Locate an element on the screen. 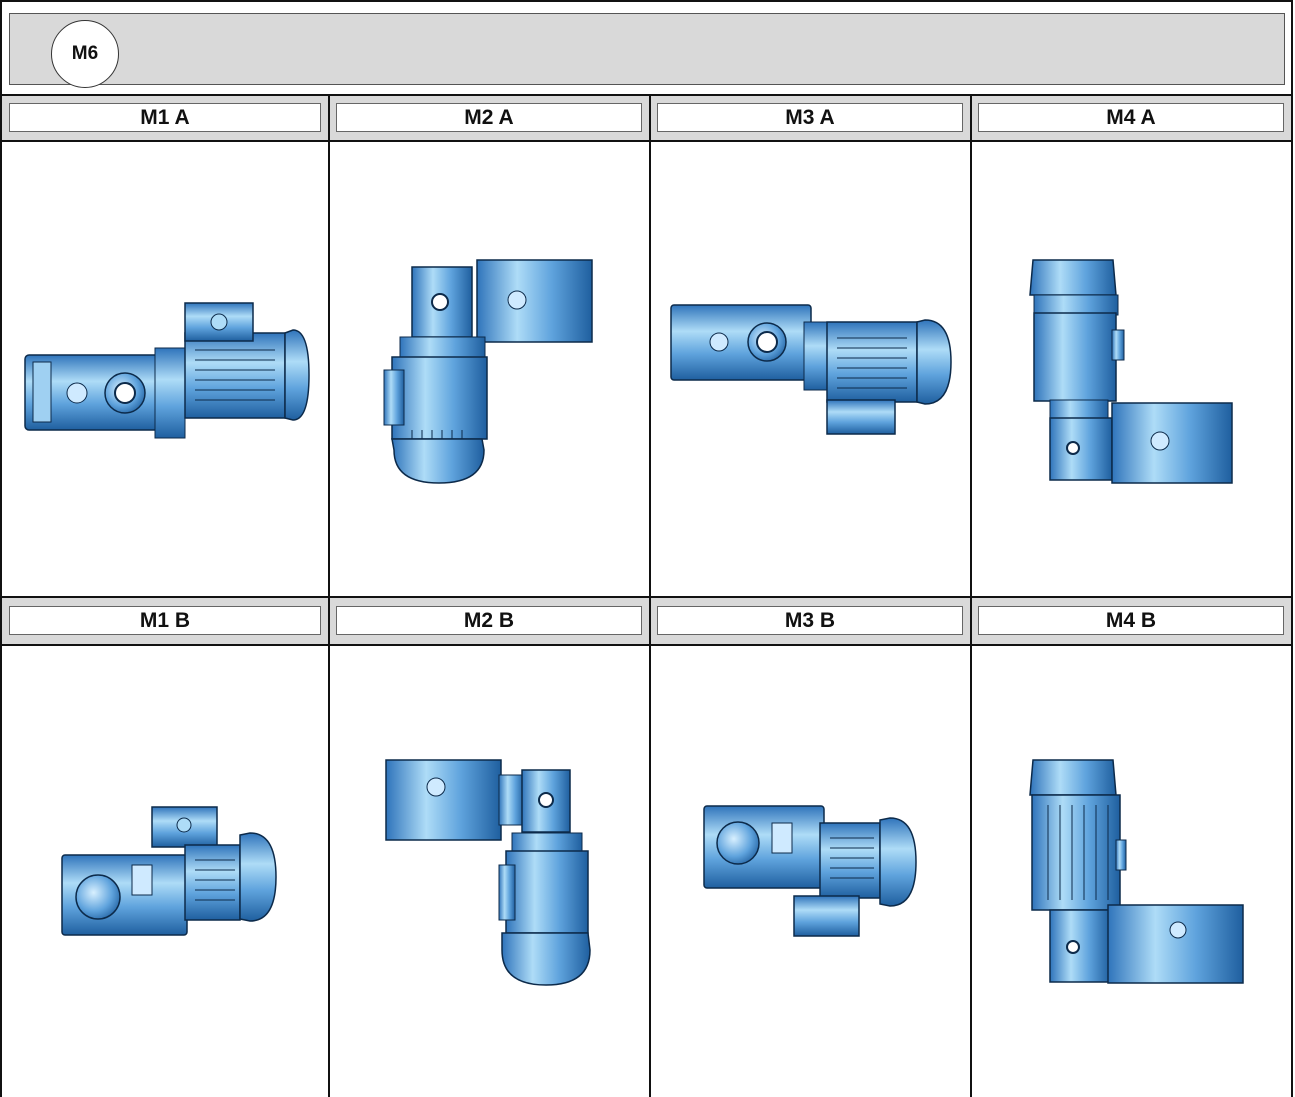  gearmotor-m3-b-illustration is located at coordinates (810, 871).